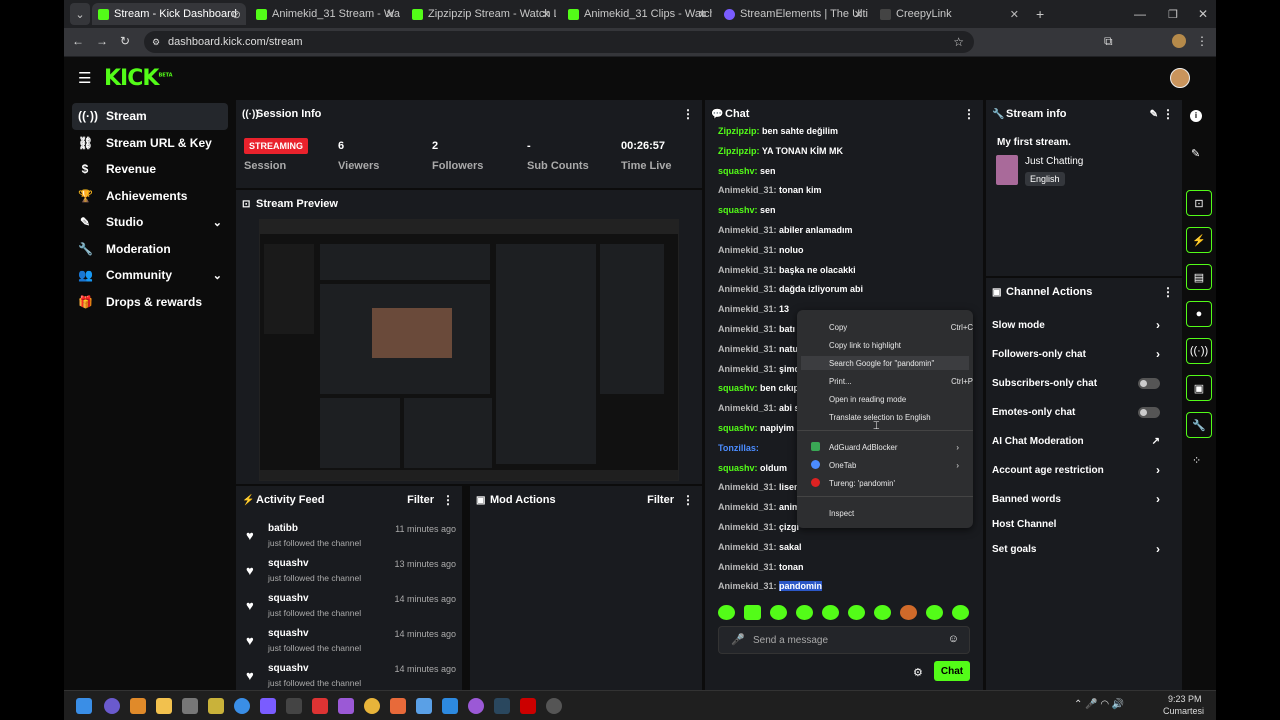 This screenshot has height=720, width=1280. Describe the element at coordinates (138, 78) in the screenshot. I see `kick-logo: KICKBETA` at that location.